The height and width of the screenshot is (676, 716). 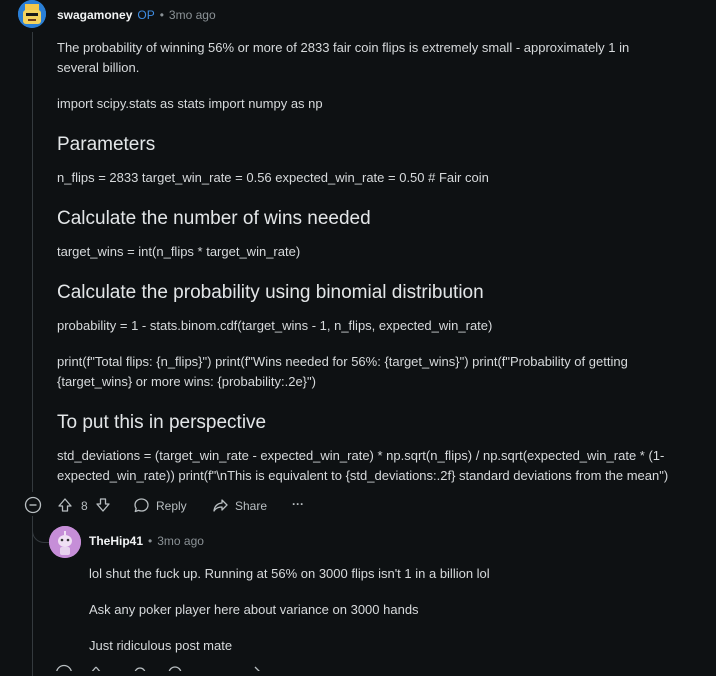 I want to click on upvote-icon, so click(x=65, y=505).